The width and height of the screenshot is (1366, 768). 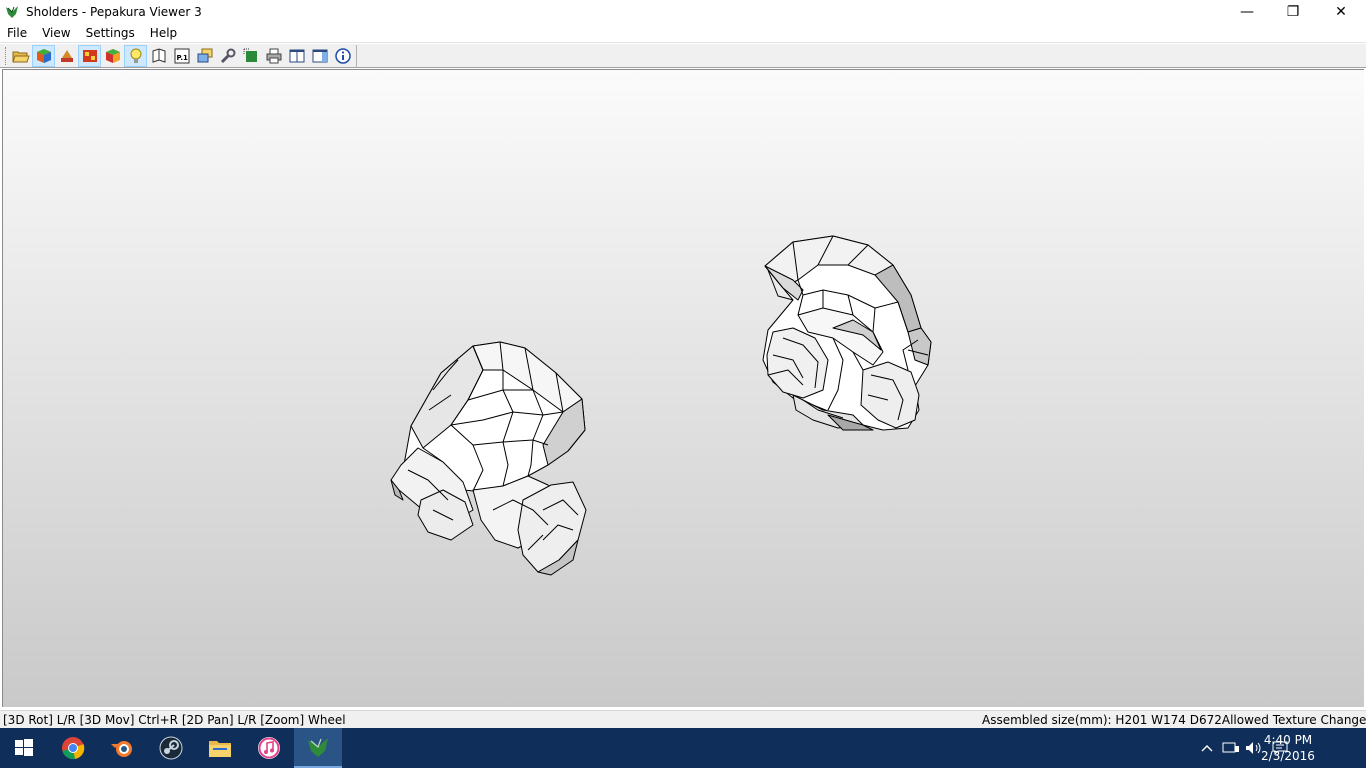 I want to click on wrench-icon, so click(x=227, y=55).